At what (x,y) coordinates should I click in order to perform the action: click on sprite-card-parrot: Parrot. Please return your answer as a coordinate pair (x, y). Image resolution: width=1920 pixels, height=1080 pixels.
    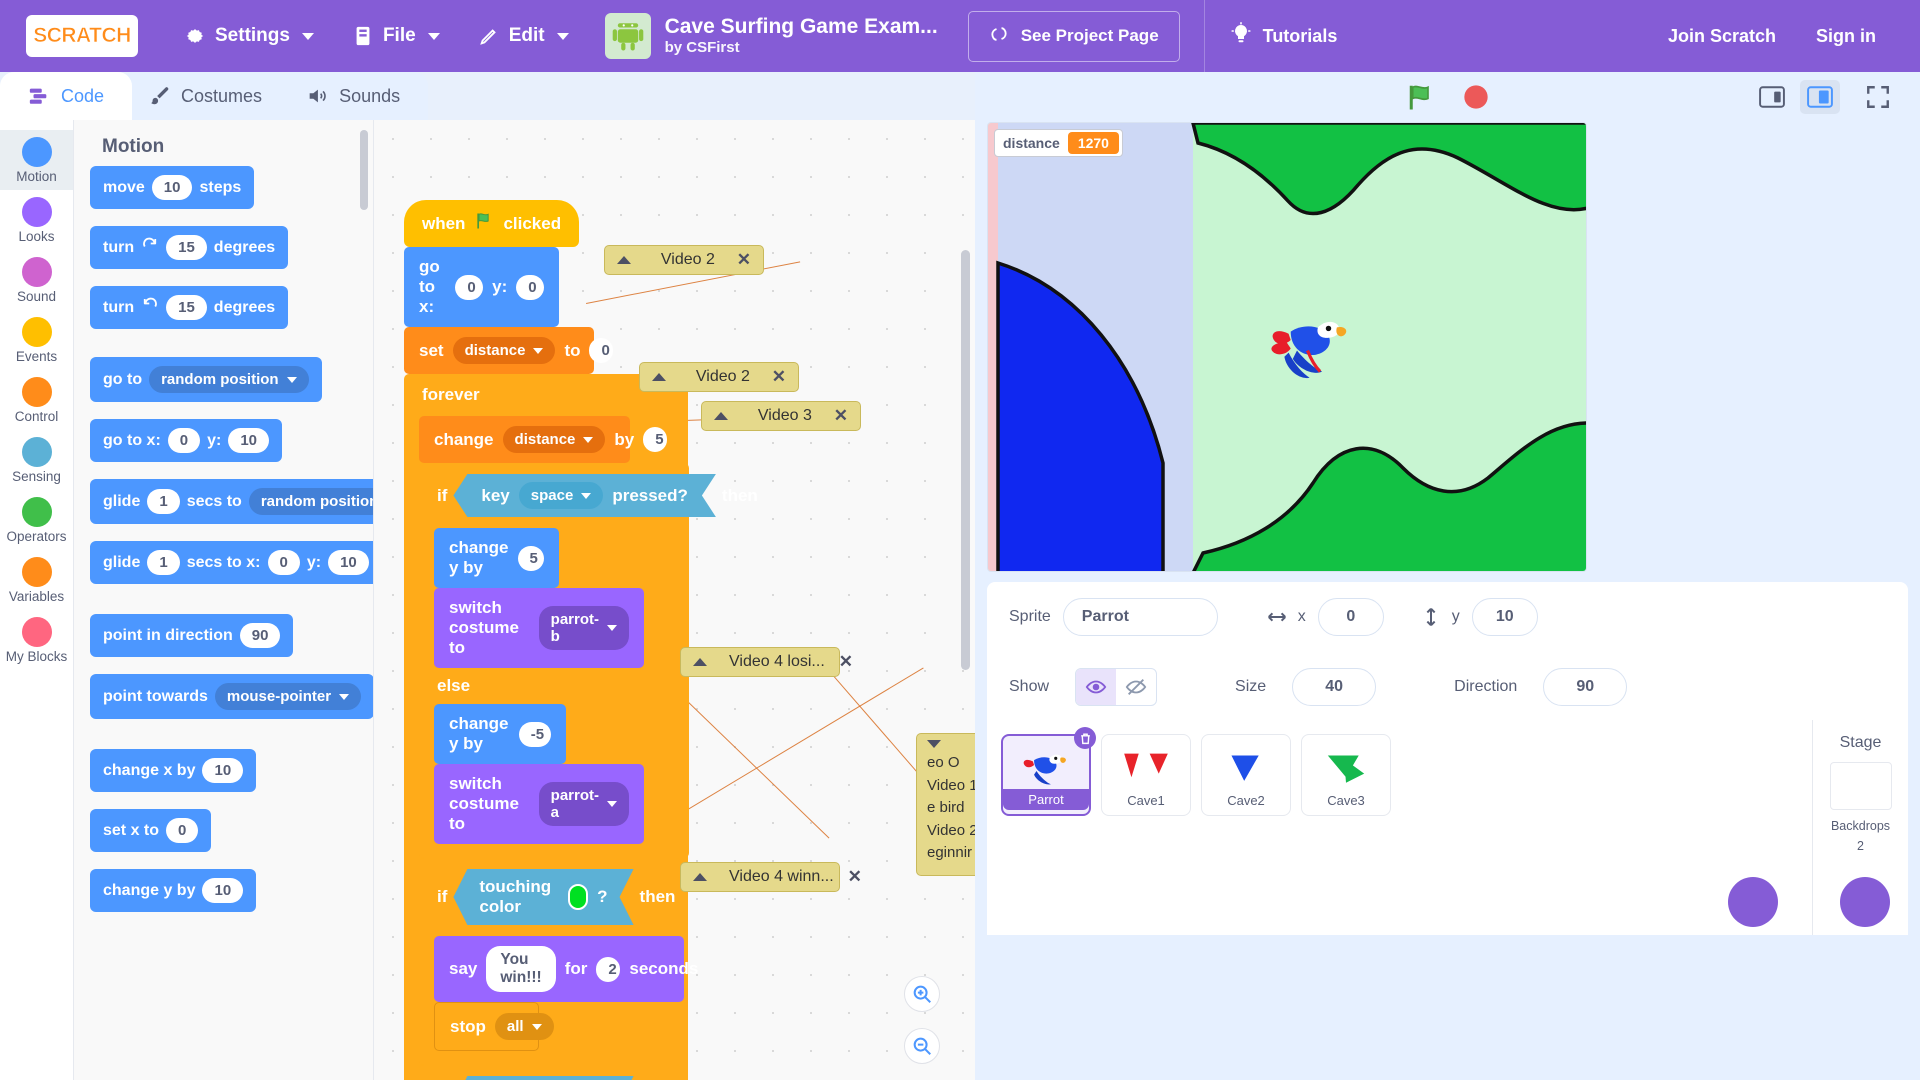
    Looking at the image, I should click on (1048, 771).